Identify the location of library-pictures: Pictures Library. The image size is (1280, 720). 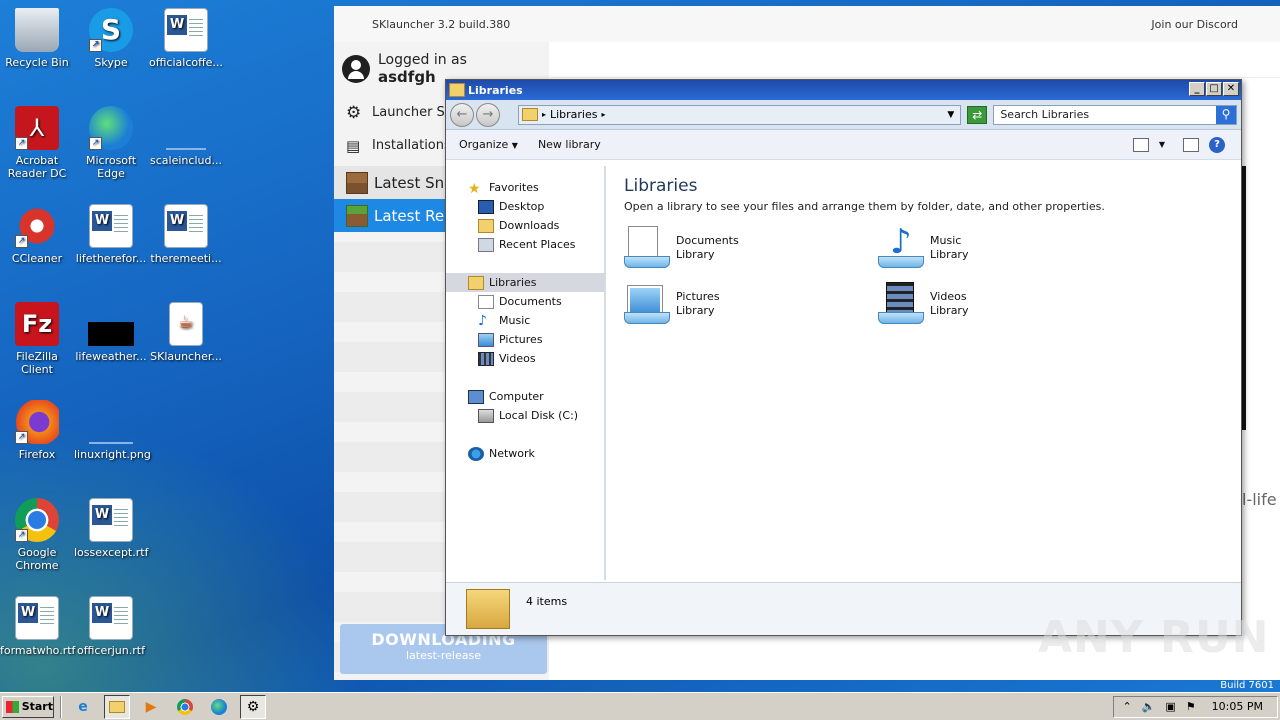
(672, 304).